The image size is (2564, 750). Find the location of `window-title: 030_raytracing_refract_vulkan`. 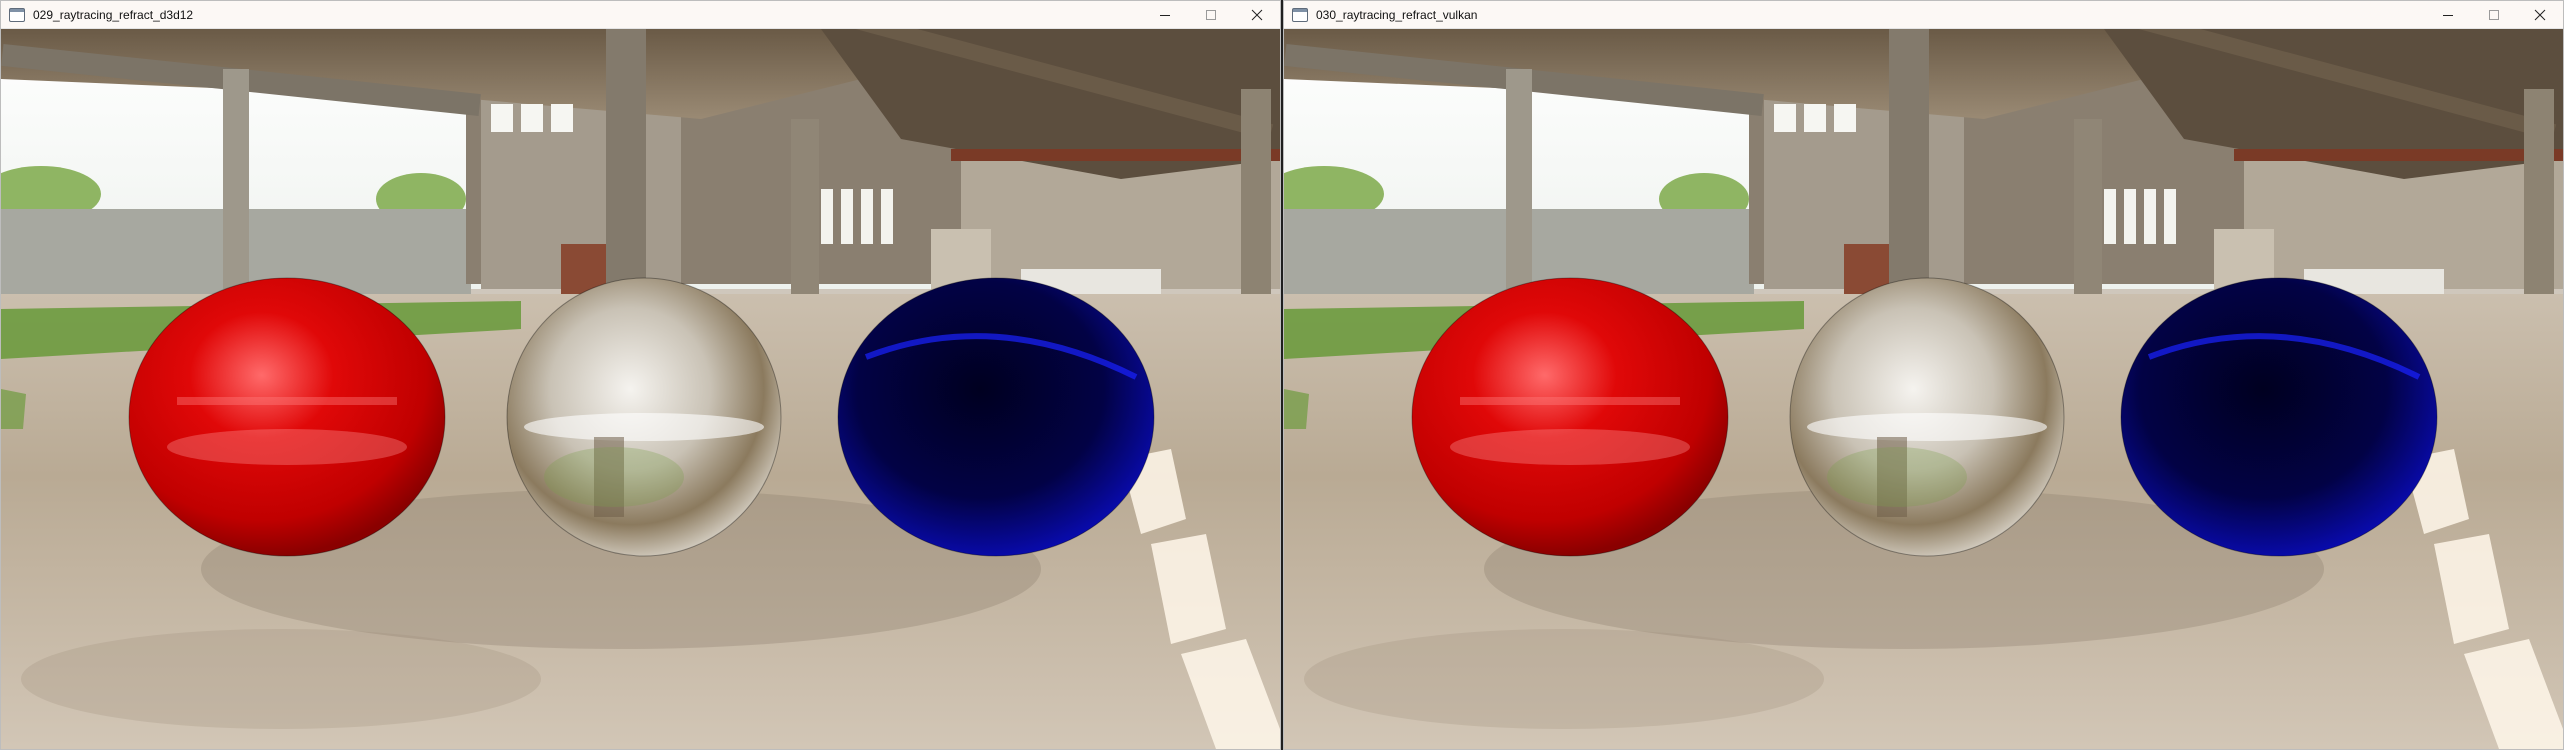

window-title: 030_raytracing_refract_vulkan is located at coordinates (1397, 14).